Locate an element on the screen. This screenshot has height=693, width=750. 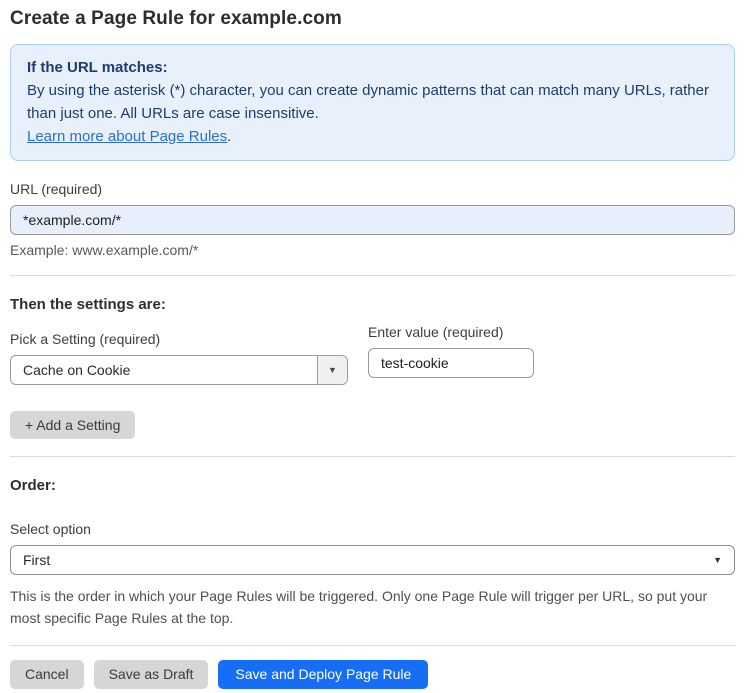
setting-value-column: Enter value (required) is located at coordinates (451, 345).